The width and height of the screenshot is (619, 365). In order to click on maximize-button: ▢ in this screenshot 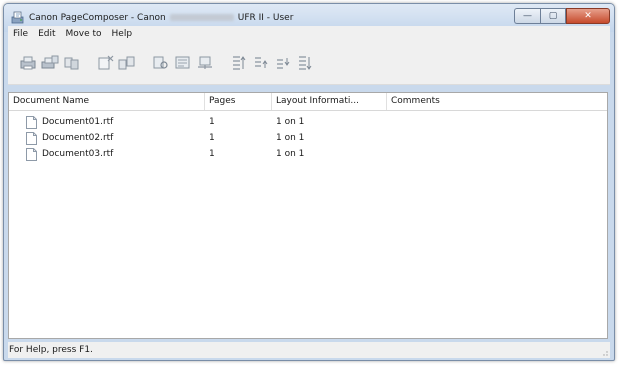, I will do `click(553, 16)`.